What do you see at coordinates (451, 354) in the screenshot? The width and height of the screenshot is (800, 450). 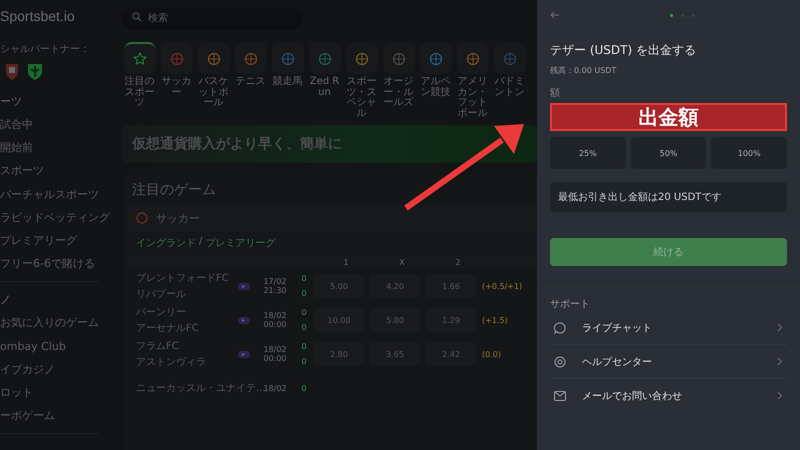 I see `odds-button: 2.42` at bounding box center [451, 354].